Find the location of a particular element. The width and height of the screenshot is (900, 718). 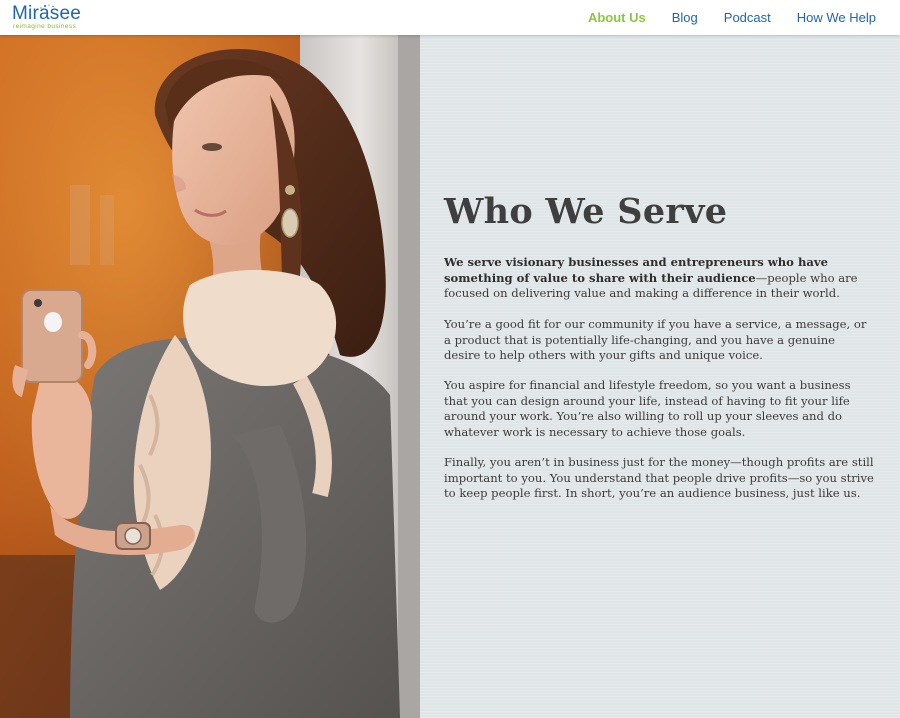

nav-how-we-help: How We Help is located at coordinates (836, 17).